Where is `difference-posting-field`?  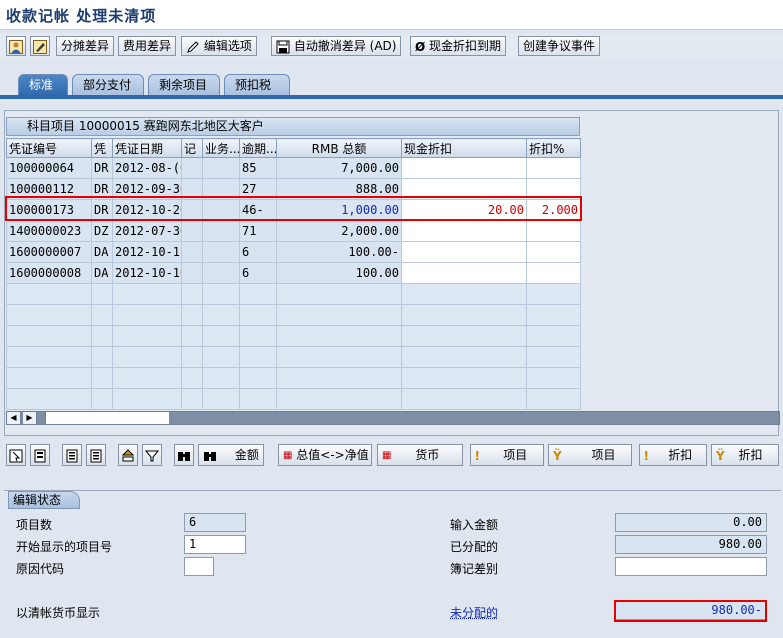
difference-posting-field is located at coordinates (691, 566).